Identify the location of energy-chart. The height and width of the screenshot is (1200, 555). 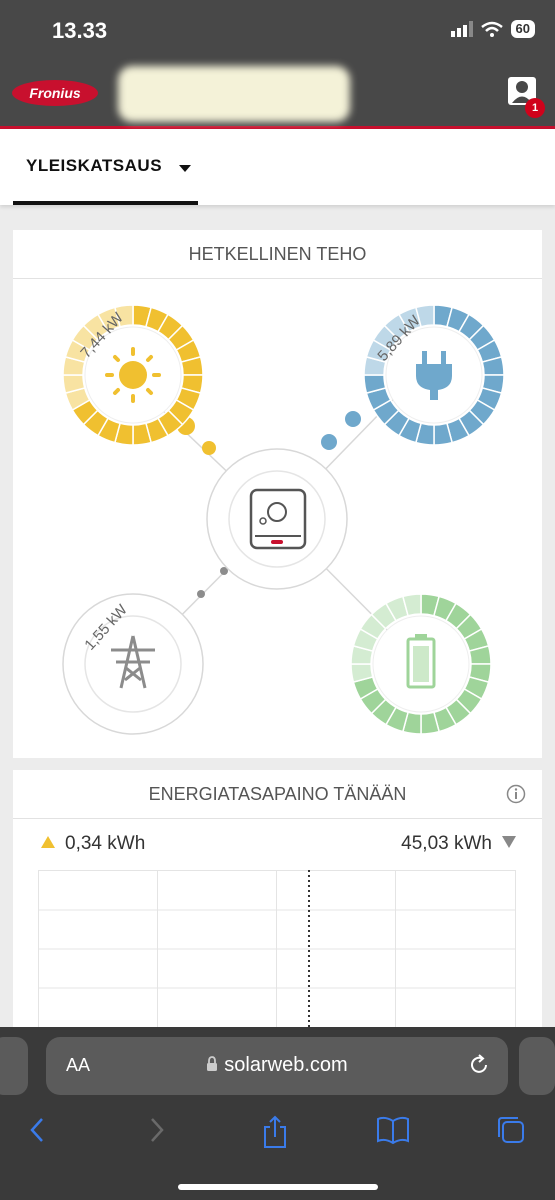
(277, 948).